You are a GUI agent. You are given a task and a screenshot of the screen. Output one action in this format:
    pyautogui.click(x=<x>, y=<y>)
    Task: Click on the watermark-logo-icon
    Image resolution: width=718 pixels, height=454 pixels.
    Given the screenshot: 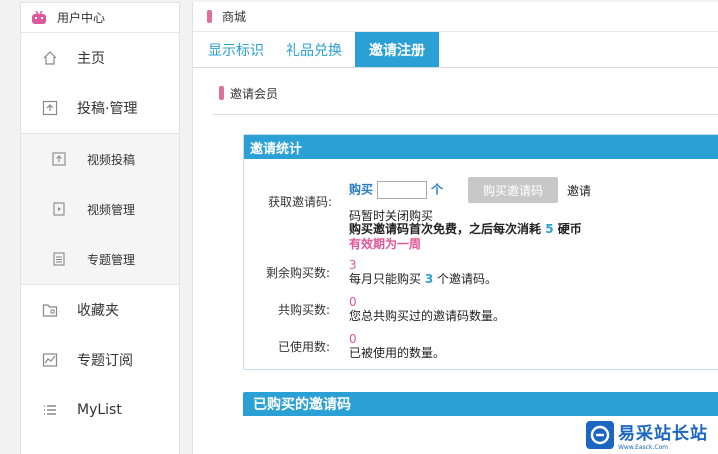 What is the action you would take?
    pyautogui.click(x=600, y=435)
    